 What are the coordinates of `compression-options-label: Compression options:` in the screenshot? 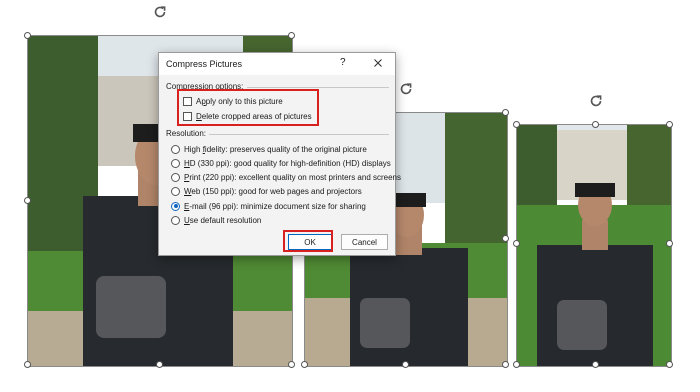 It's located at (205, 86).